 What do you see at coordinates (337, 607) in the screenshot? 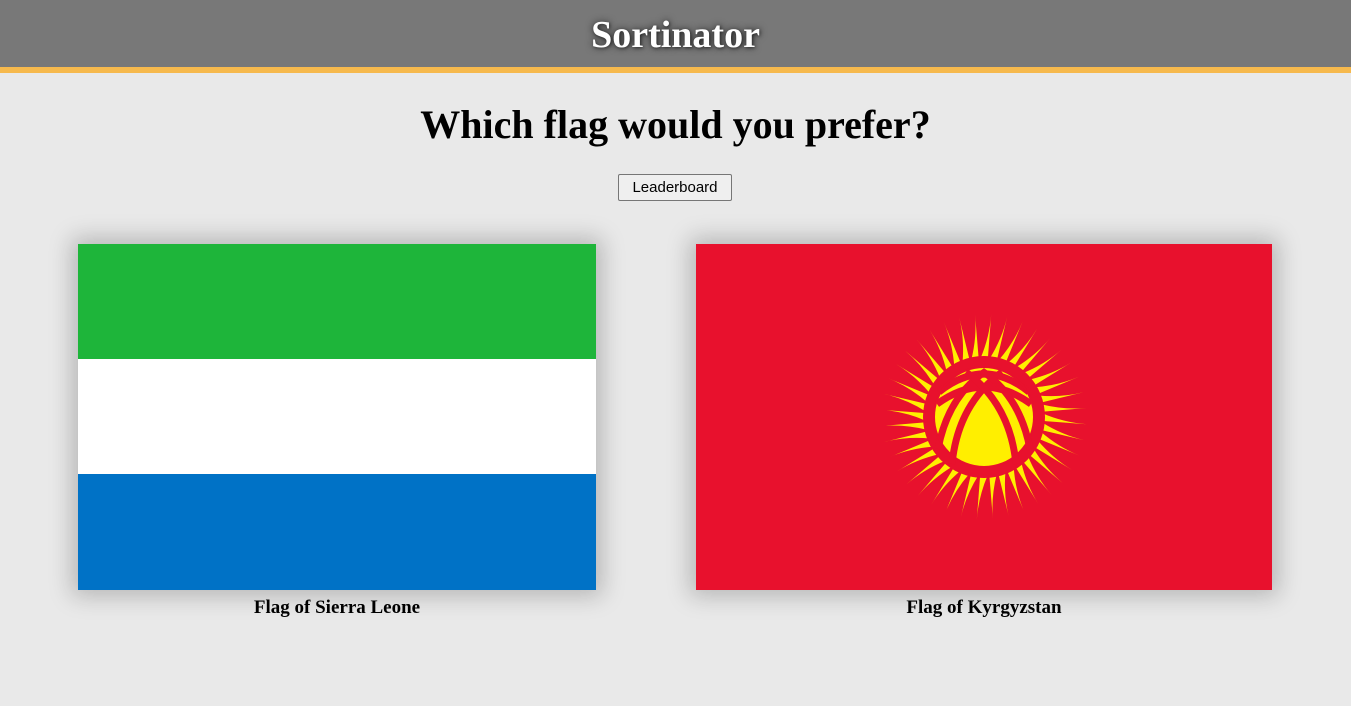
I see `flag-caption: Flag of Sierra Leone` at bounding box center [337, 607].